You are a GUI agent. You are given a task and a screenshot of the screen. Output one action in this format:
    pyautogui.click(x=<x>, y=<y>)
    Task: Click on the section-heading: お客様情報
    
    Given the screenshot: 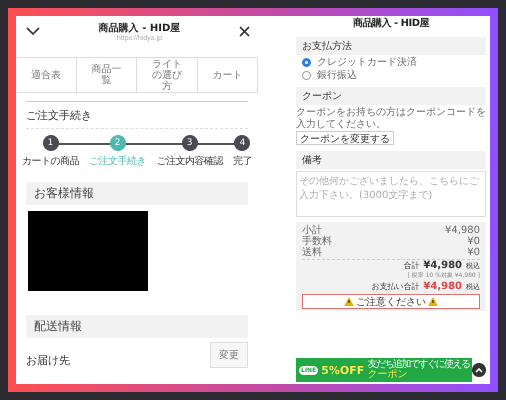 What is the action you would take?
    pyautogui.click(x=137, y=193)
    